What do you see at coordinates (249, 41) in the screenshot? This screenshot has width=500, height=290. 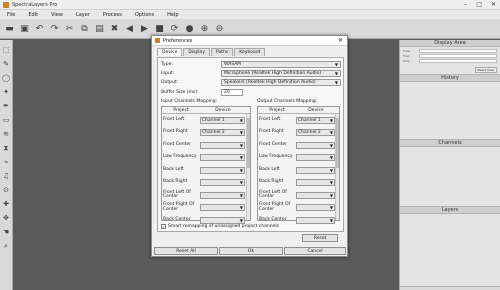 I see `dialog-title-bar: Preferences ✕` at bounding box center [249, 41].